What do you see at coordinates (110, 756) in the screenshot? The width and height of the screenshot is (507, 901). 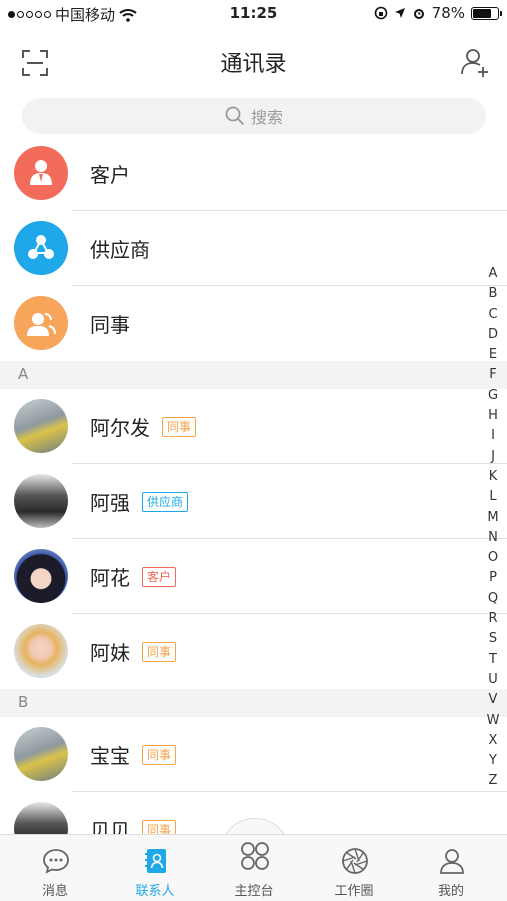 I see `contact-name: 宝宝` at bounding box center [110, 756].